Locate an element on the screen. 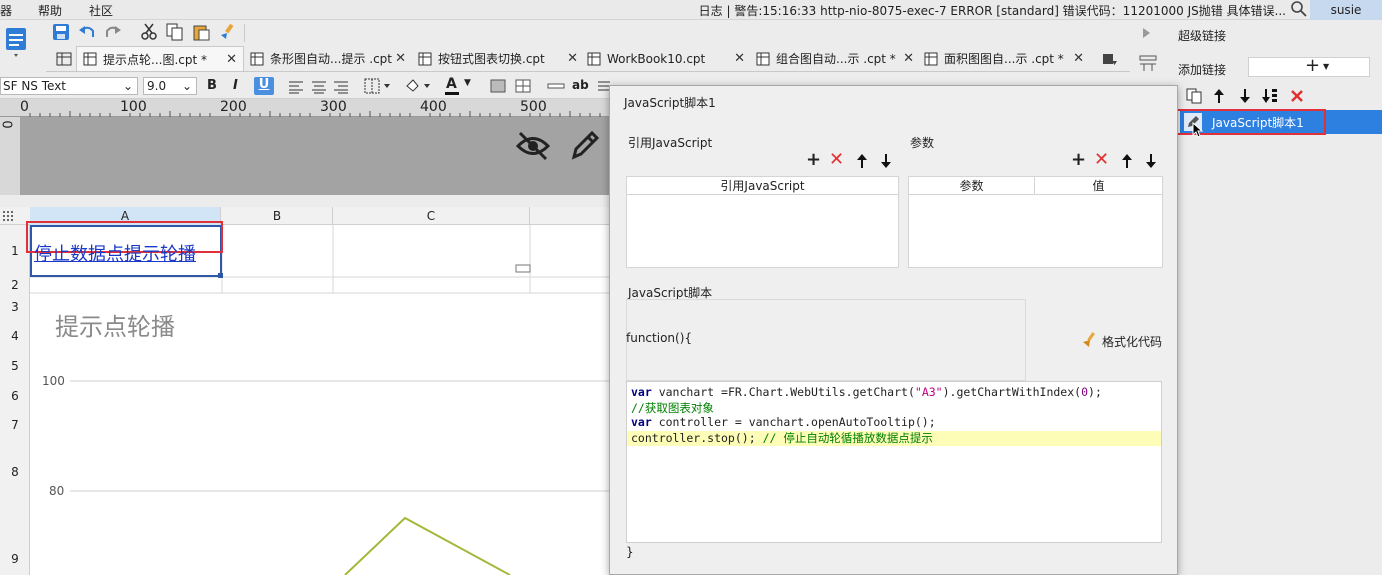 The width and height of the screenshot is (1382, 575). code-line-2: //获取图表对象 is located at coordinates (672, 408).